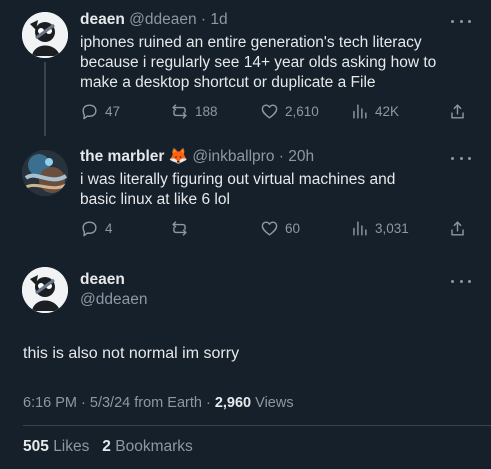 The height and width of the screenshot is (469, 491). I want to click on post-source: from Earth, so click(168, 403).